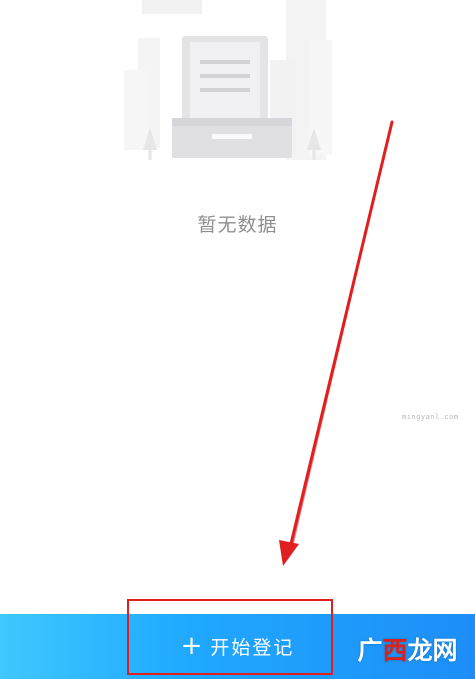  I want to click on brand-logo-part2: 西, so click(395, 650).